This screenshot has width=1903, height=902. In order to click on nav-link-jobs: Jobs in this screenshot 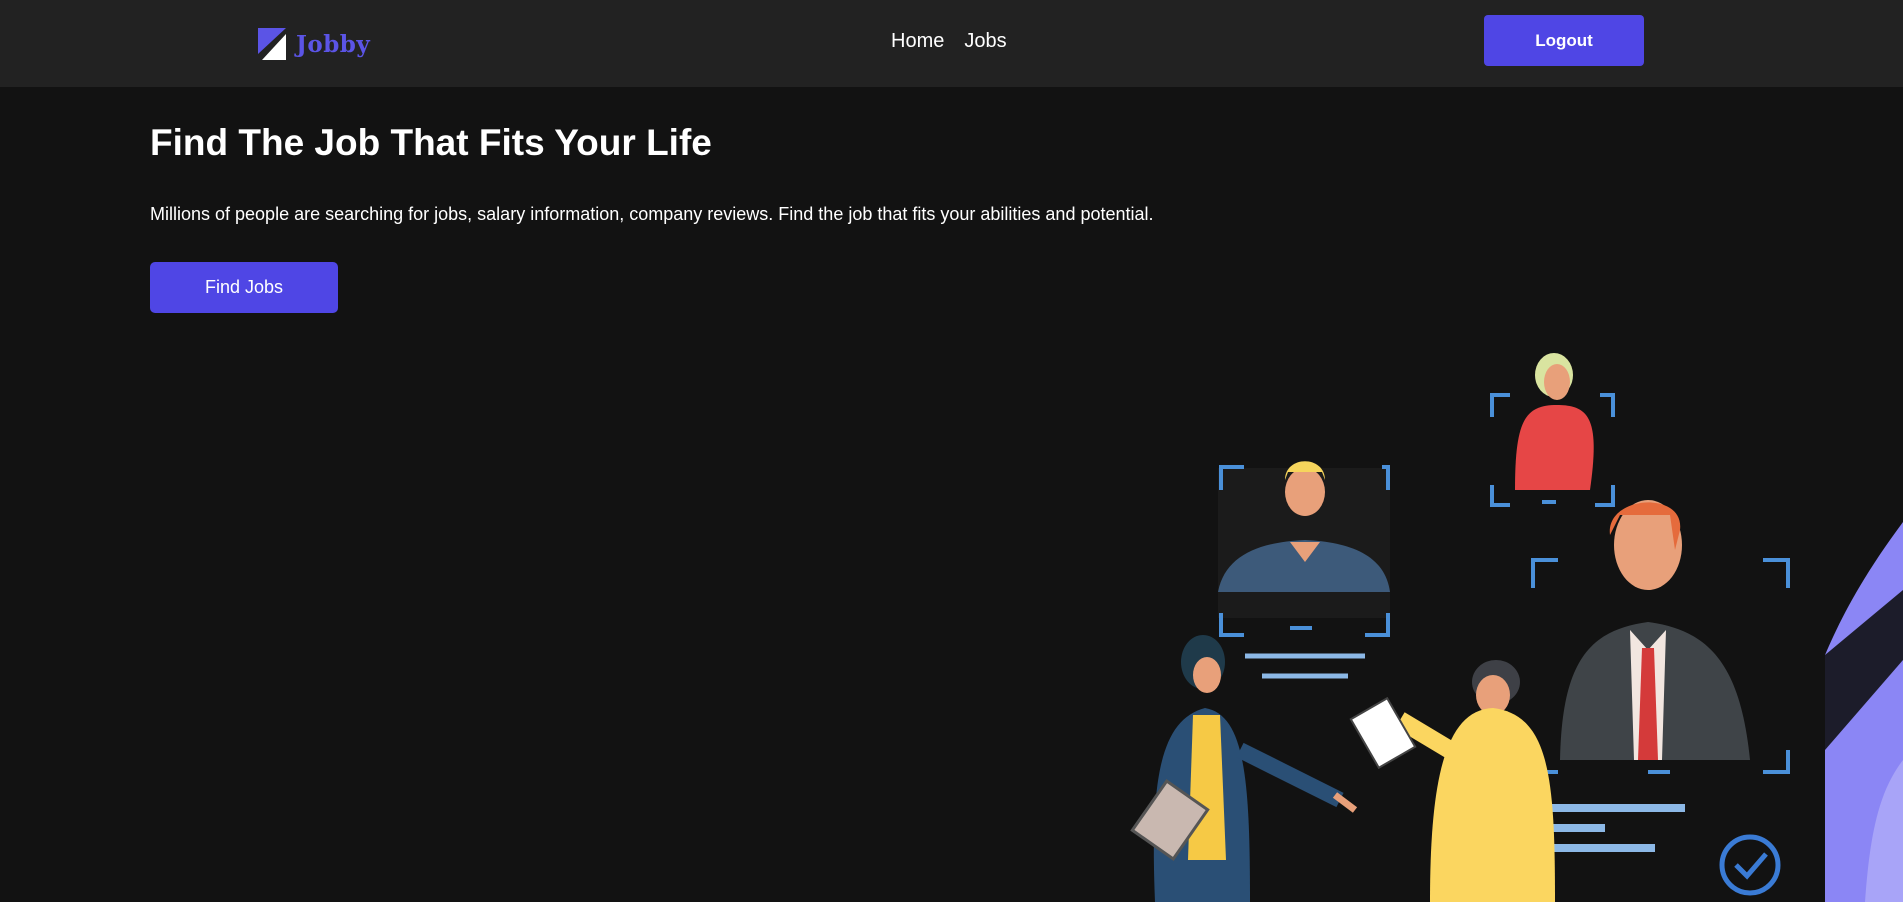, I will do `click(985, 41)`.